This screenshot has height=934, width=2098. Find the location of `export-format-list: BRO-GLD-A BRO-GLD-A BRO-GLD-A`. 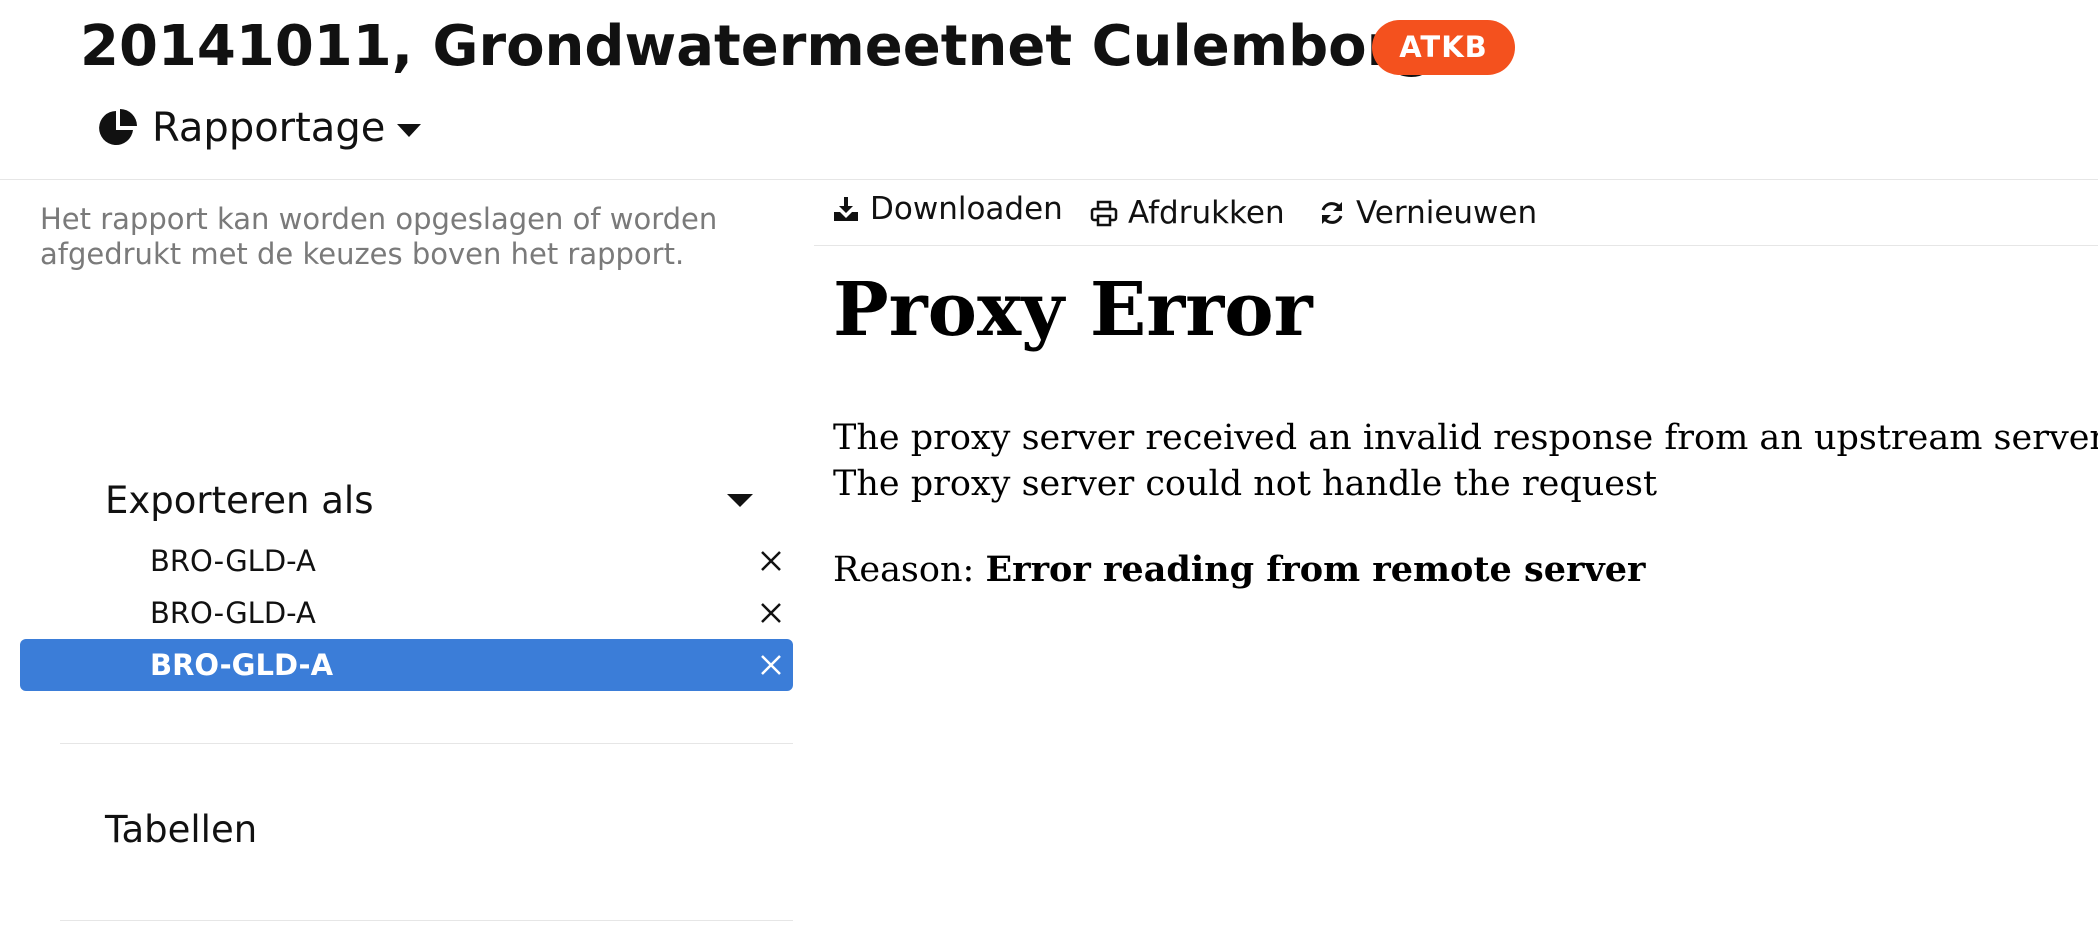

export-format-list: BRO-GLD-A BRO-GLD-A BRO-GLD-A is located at coordinates (406, 613).